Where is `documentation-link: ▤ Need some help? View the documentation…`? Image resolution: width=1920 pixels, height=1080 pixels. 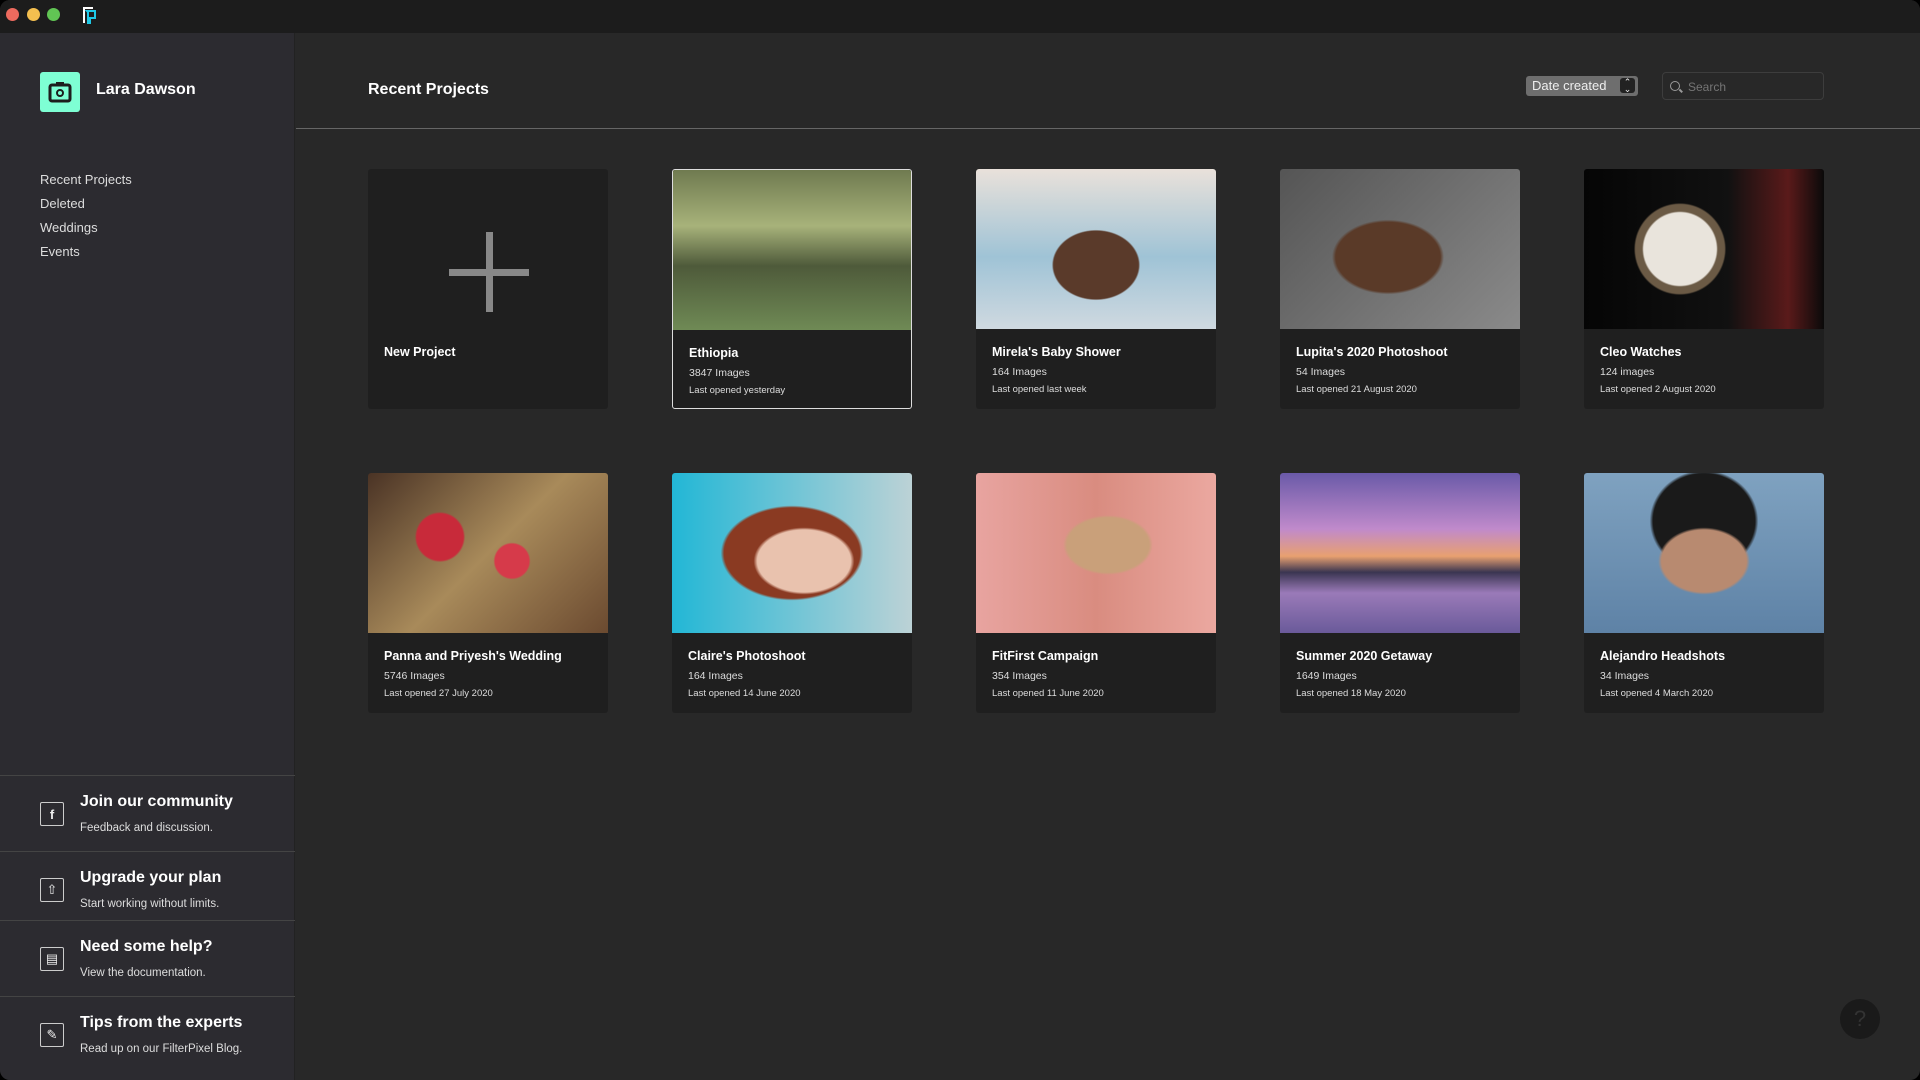
documentation-link: ▤ Need some help? View the documentation… is located at coordinates (147, 958).